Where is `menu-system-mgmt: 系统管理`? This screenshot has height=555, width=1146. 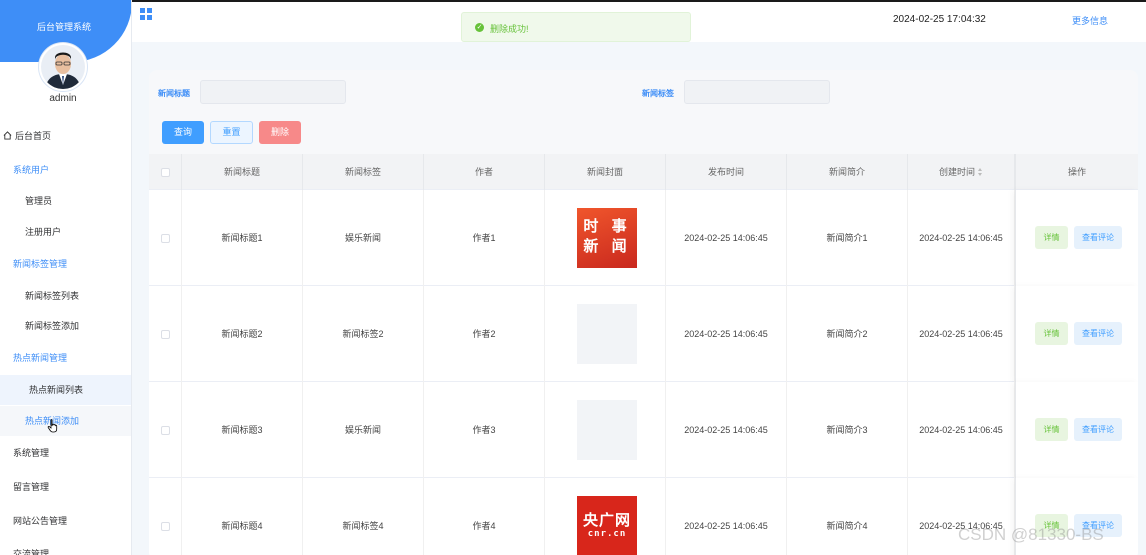
menu-system-mgmt: 系统管理 is located at coordinates (65, 453).